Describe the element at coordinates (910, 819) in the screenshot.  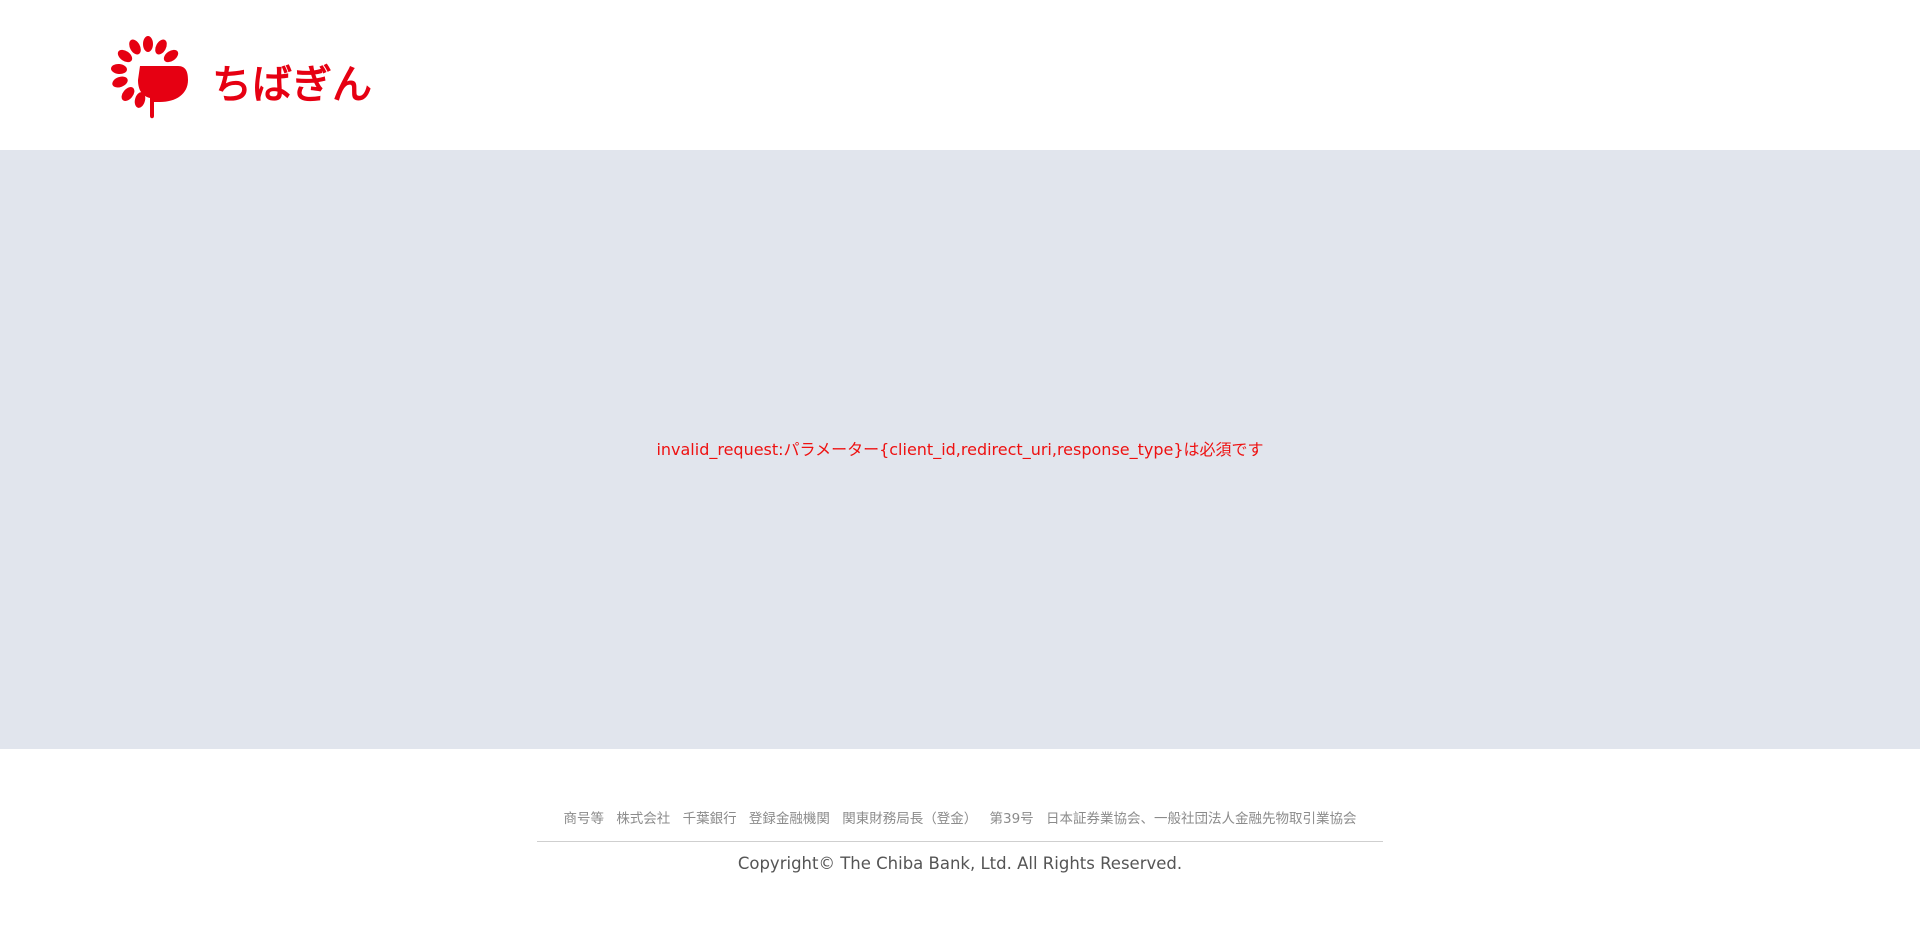
I see `registration-authority: 関東財務局長（登金）` at that location.